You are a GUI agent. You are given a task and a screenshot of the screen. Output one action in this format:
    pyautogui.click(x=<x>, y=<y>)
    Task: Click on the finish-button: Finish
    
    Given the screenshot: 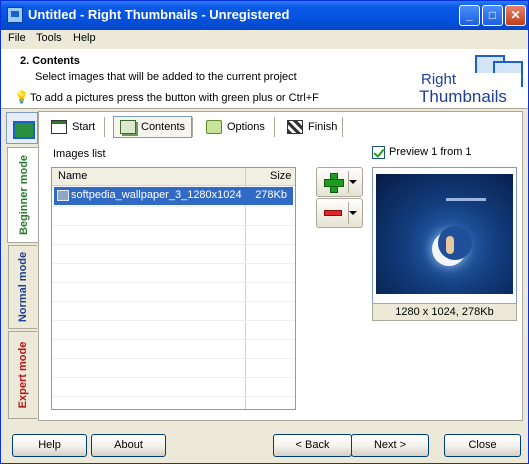 What is the action you would take?
    pyautogui.click(x=312, y=127)
    